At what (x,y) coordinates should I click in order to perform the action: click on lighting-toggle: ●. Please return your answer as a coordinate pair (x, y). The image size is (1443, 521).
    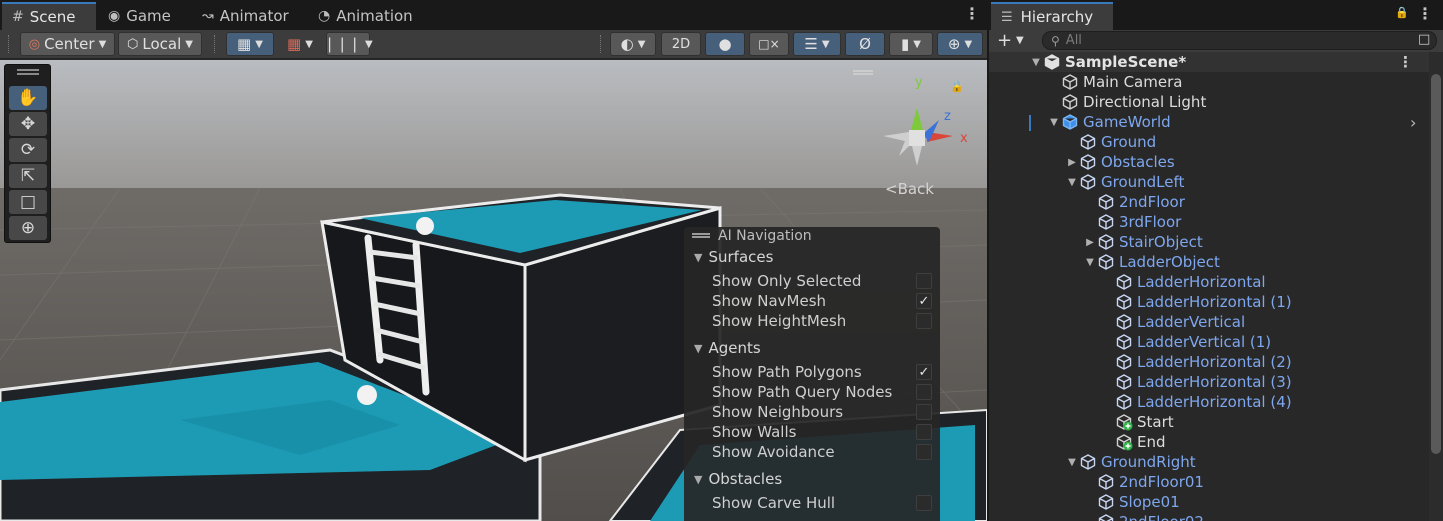
    Looking at the image, I should click on (725, 44).